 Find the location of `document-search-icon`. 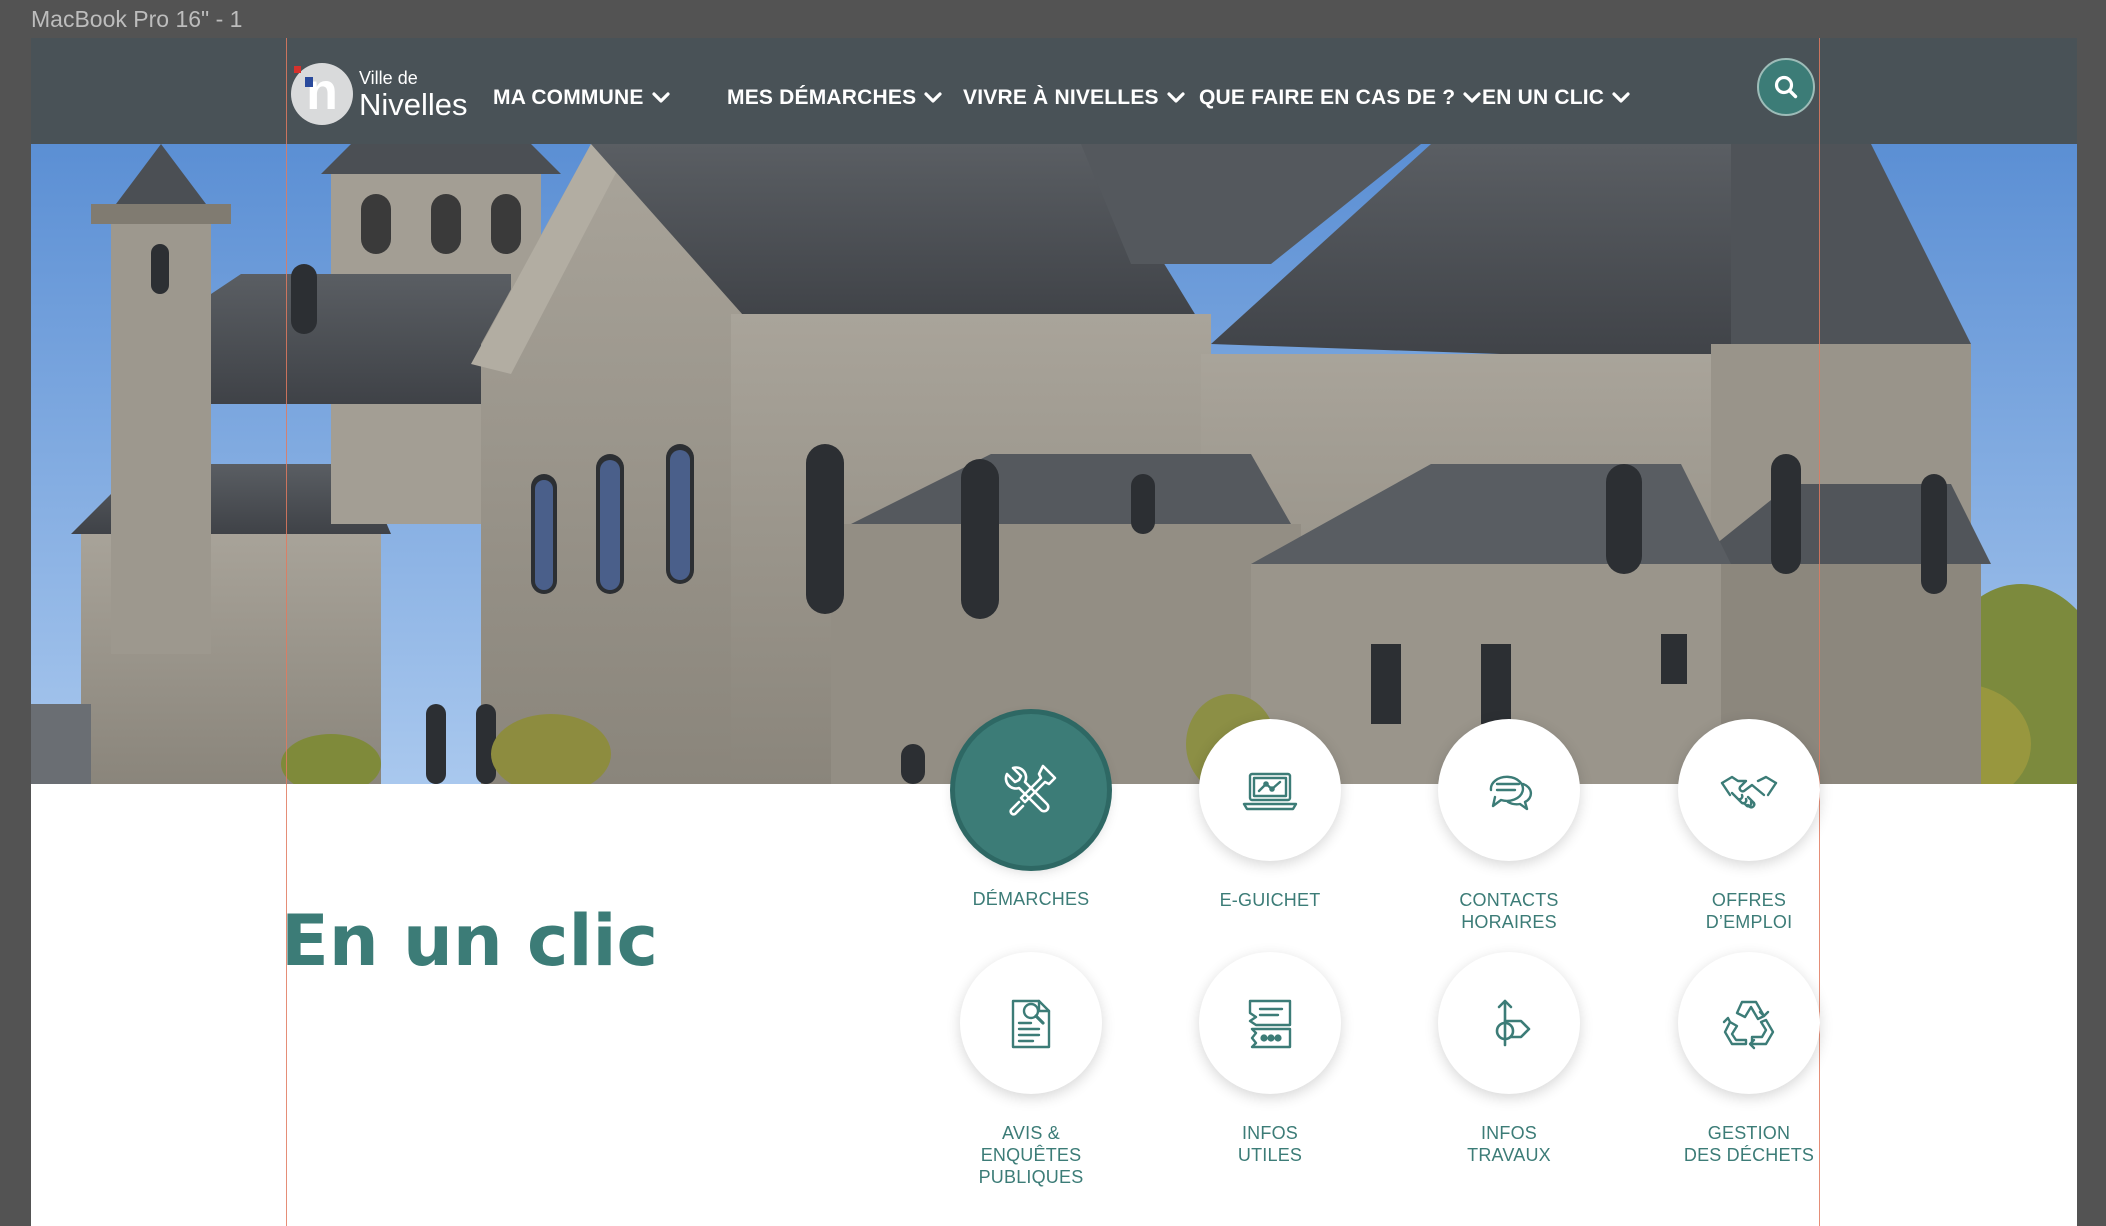

document-search-icon is located at coordinates (1031, 1024).